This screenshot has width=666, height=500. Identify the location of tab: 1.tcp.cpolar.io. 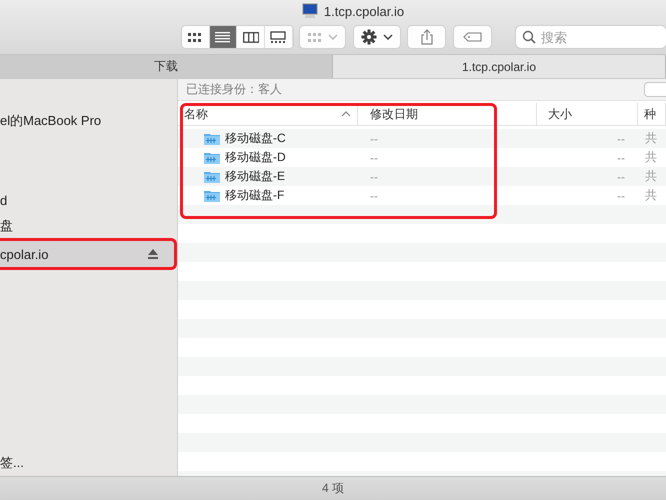
(499, 66).